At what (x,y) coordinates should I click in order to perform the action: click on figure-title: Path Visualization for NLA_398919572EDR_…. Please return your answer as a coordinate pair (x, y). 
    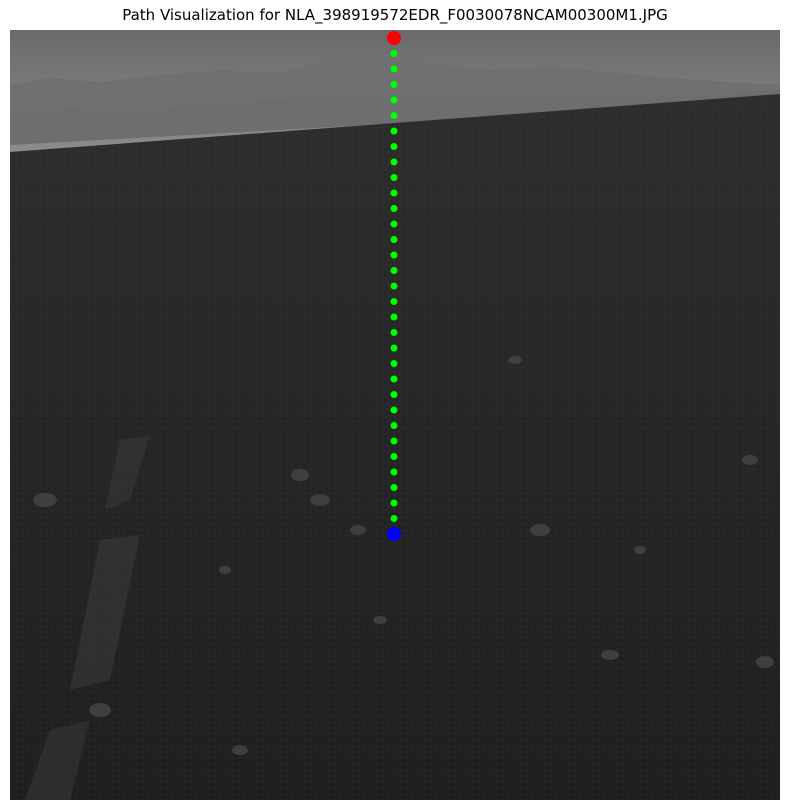
    Looking at the image, I should click on (395, 15).